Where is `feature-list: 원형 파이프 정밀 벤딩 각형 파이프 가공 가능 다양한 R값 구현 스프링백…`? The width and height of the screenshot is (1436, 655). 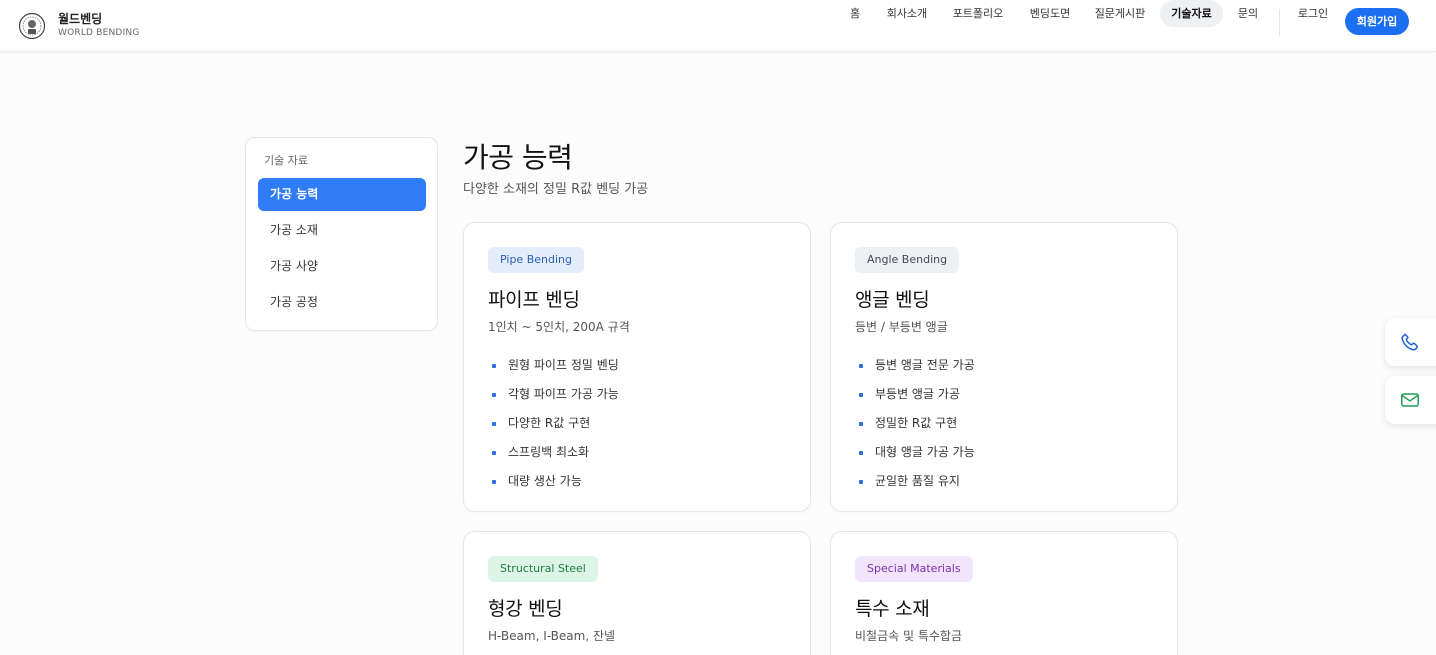 feature-list: 원형 파이프 정밀 벤딩 각형 파이프 가공 가능 다양한 R값 구현 스프링백… is located at coordinates (555, 423).